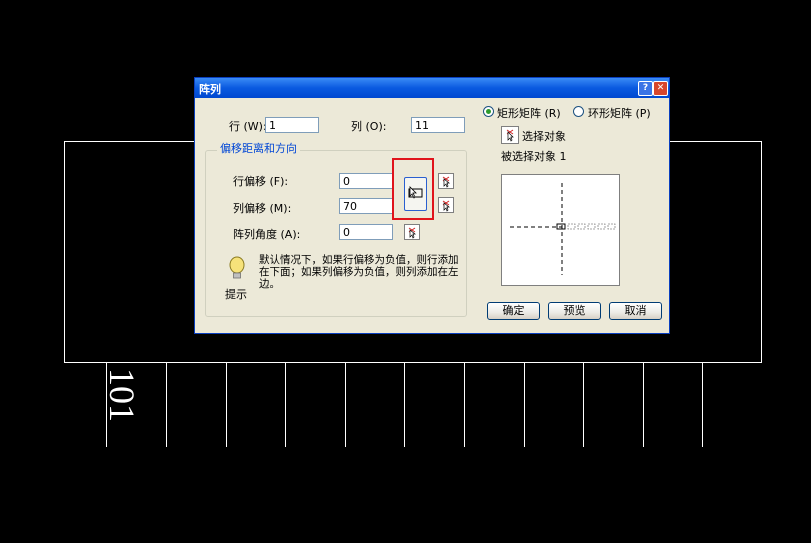 This screenshot has height=543, width=811. What do you see at coordinates (237, 267) in the screenshot?
I see `lightbulb-icon` at bounding box center [237, 267].